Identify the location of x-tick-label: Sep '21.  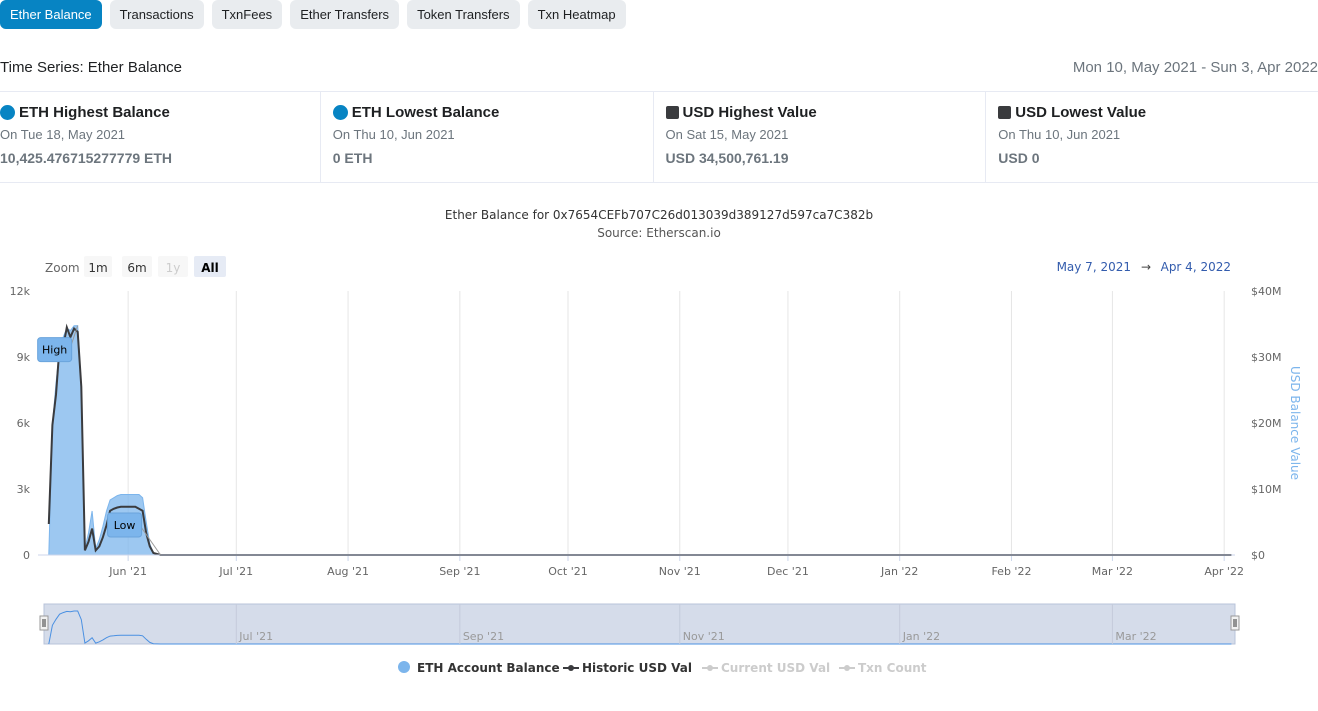
(459, 571).